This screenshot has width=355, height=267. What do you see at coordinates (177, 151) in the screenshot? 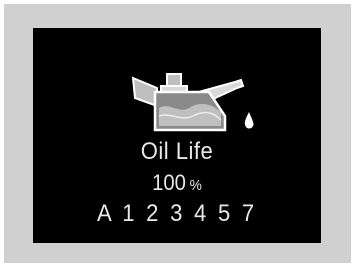
I see `oil-life-title: Oil Life` at bounding box center [177, 151].